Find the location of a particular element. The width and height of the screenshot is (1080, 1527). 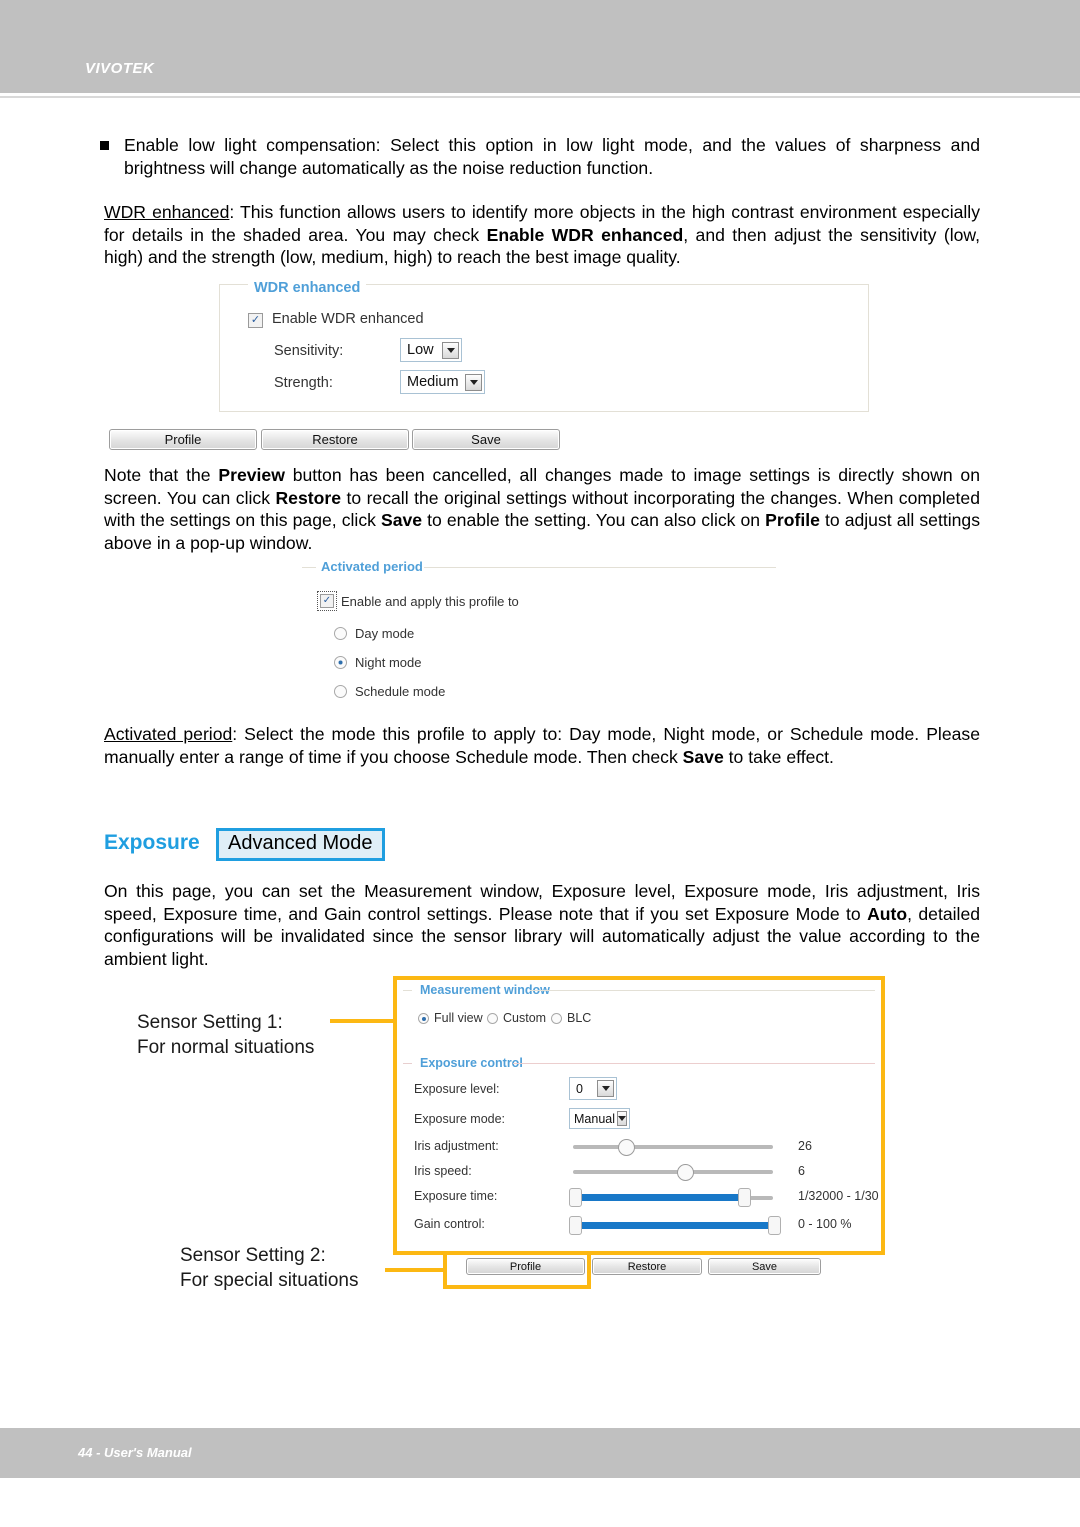

section-heading-exposure: Exposure is located at coordinates (152, 842).